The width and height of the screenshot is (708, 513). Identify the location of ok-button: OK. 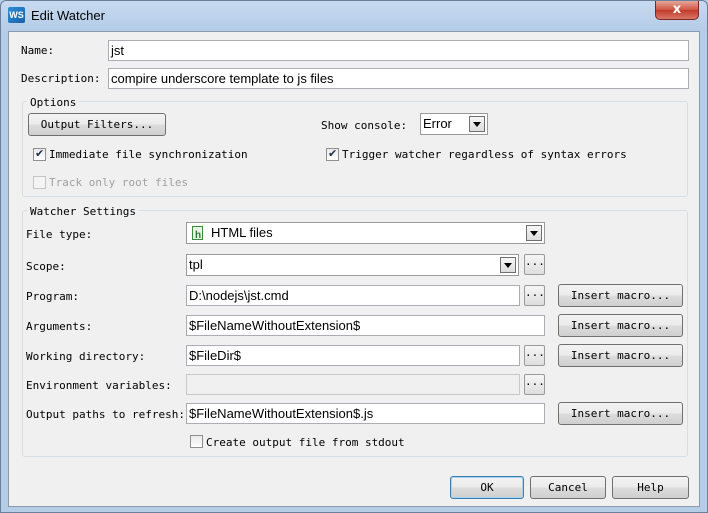
(487, 487).